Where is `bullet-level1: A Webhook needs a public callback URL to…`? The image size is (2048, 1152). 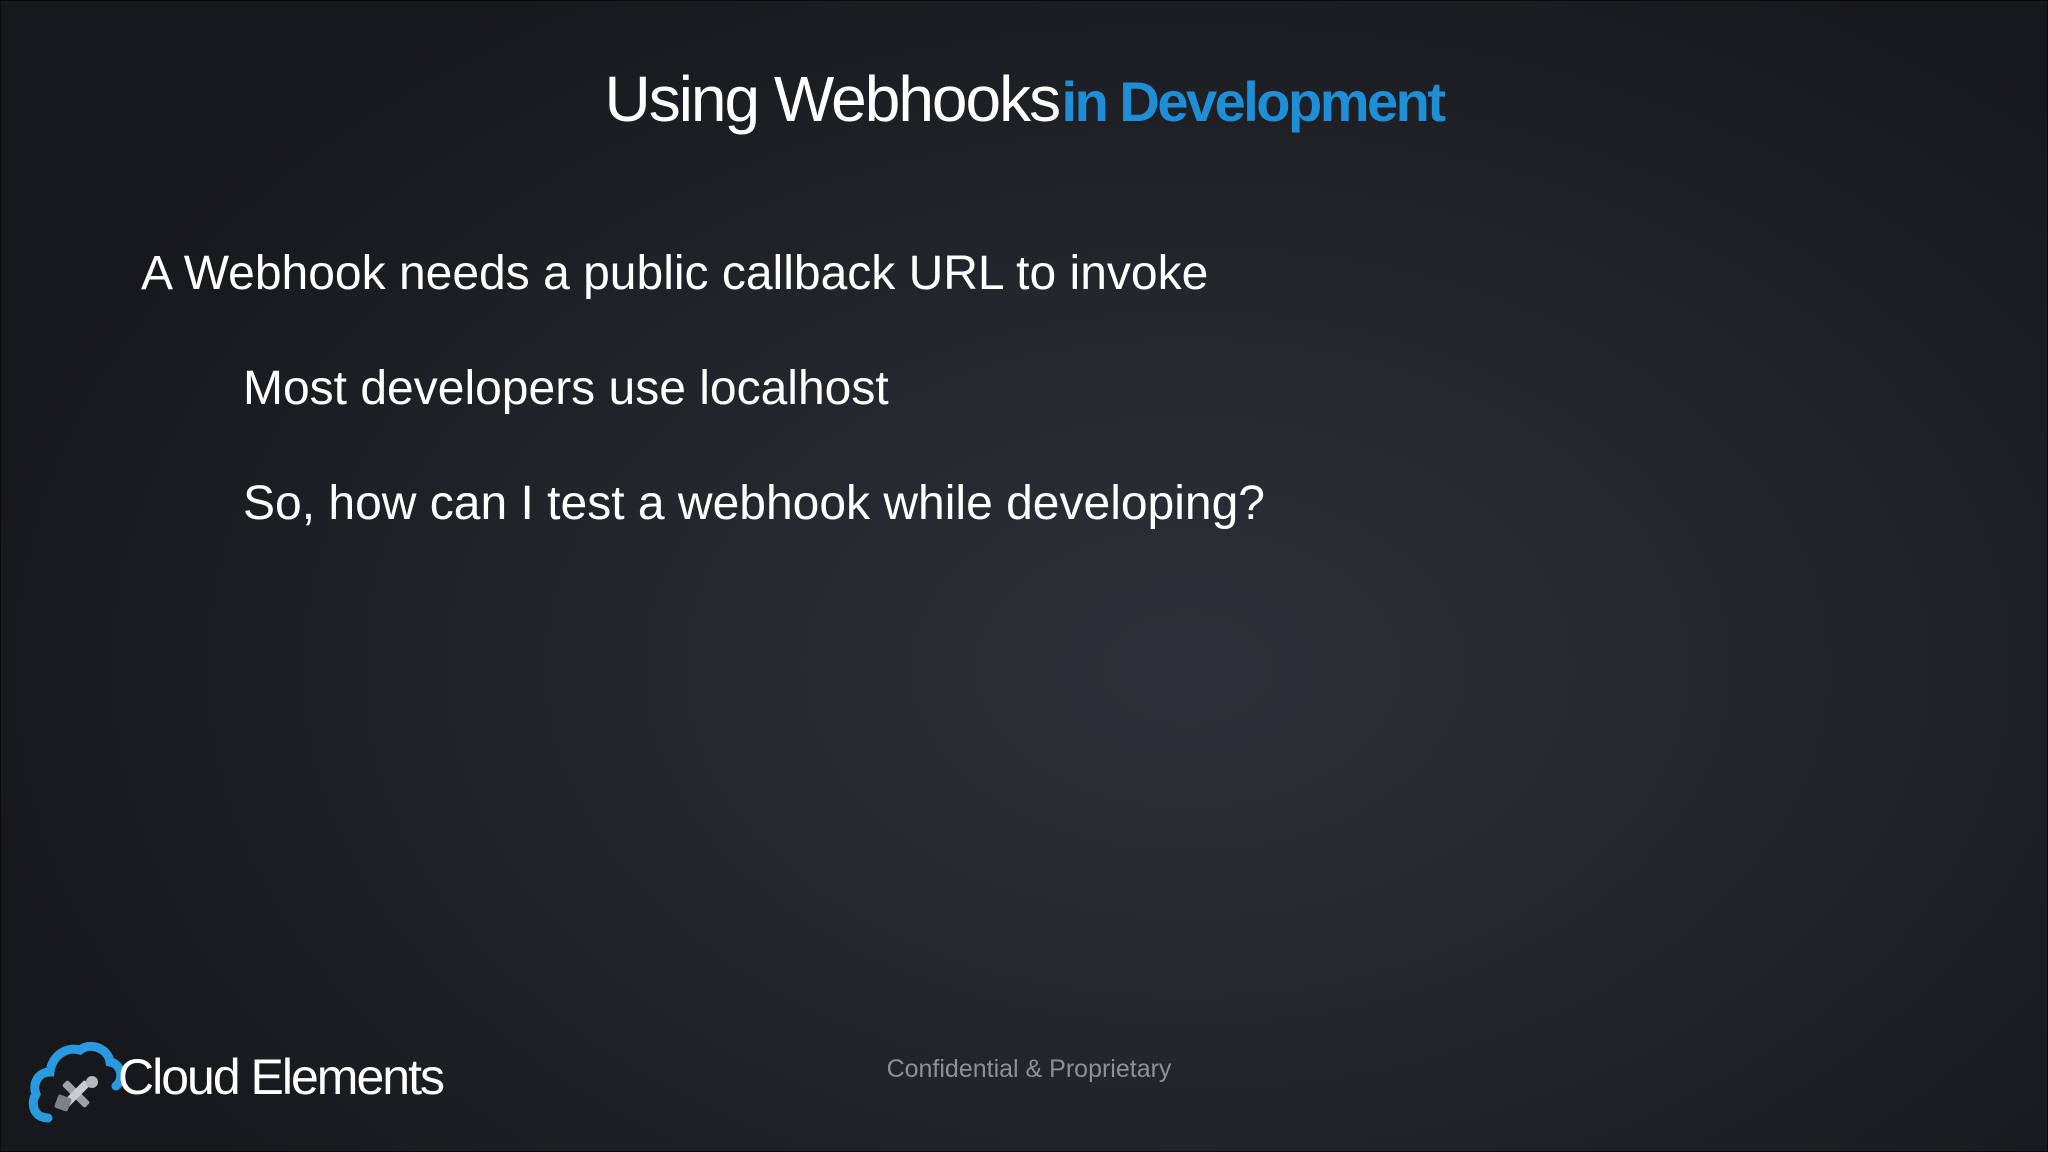 bullet-level1: A Webhook needs a public callback URL to… is located at coordinates (675, 273).